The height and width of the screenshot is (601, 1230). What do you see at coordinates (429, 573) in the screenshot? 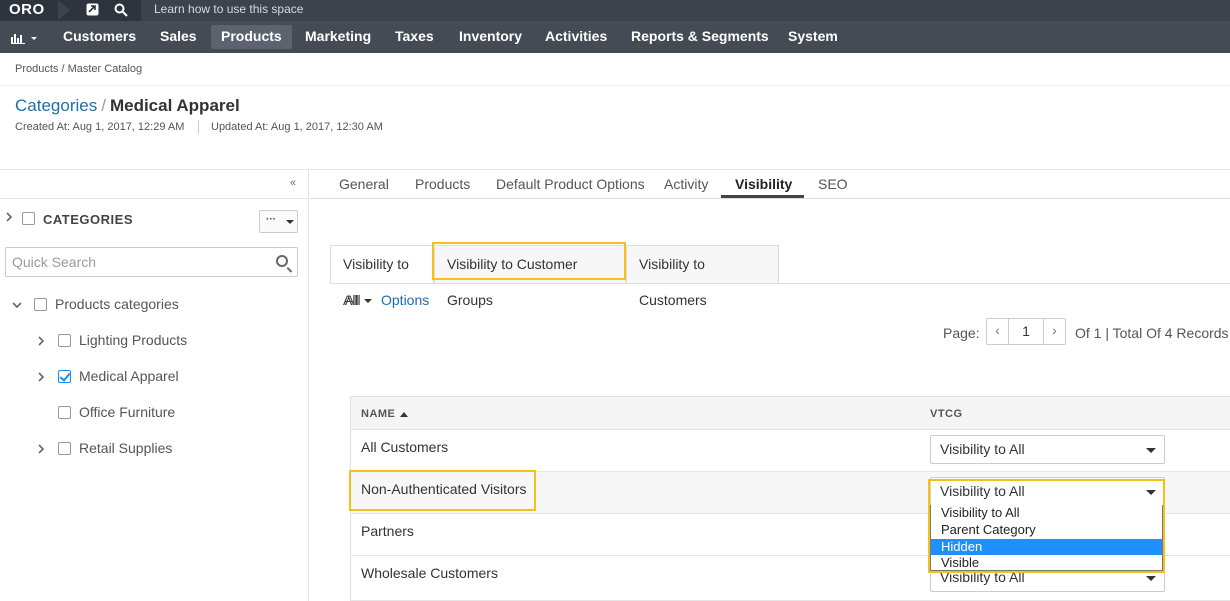
I see `row-name: Wholesale Customers` at bounding box center [429, 573].